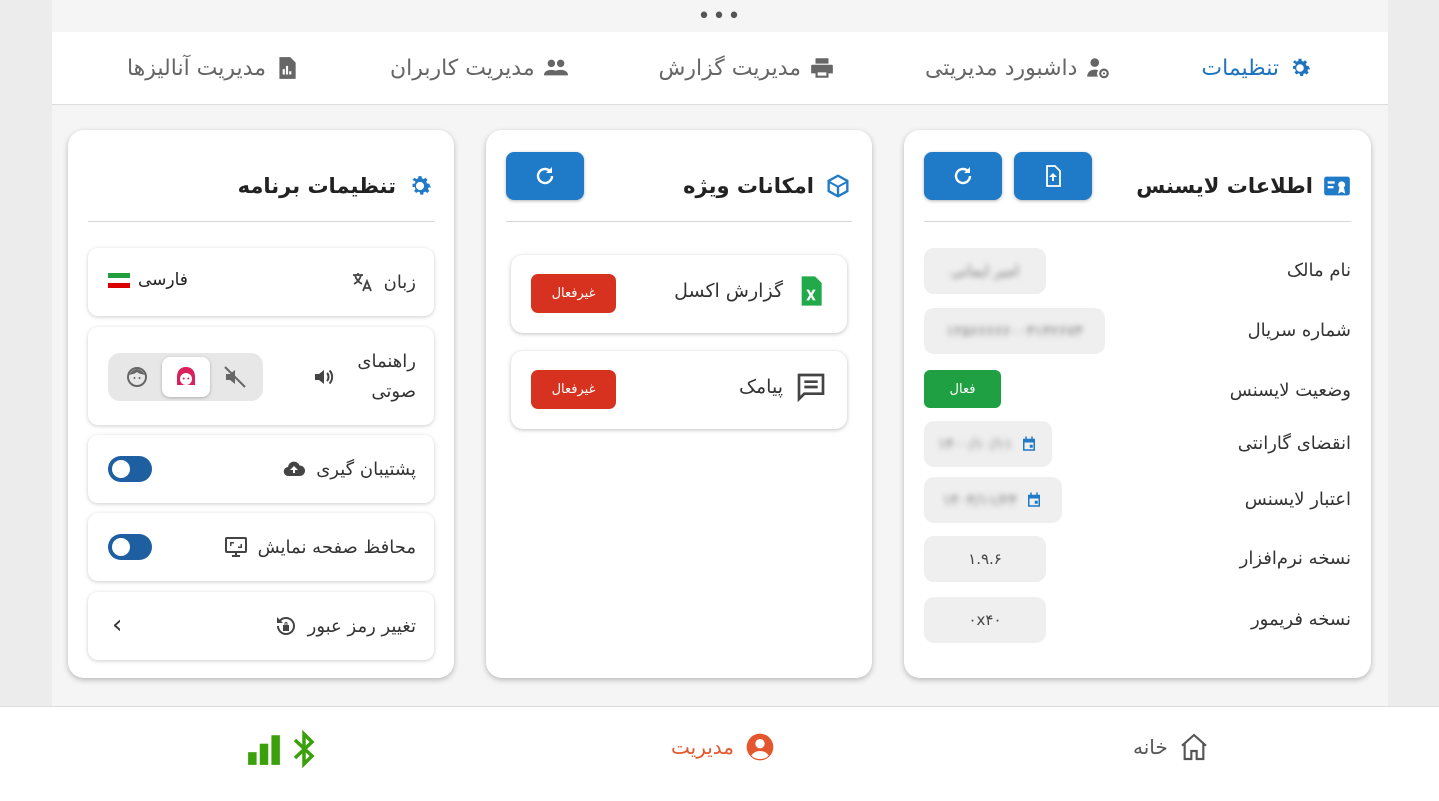 The height and width of the screenshot is (801, 1439). Describe the element at coordinates (1224, 186) in the screenshot. I see `license-title-text: اطلاعات لایسنس` at that location.